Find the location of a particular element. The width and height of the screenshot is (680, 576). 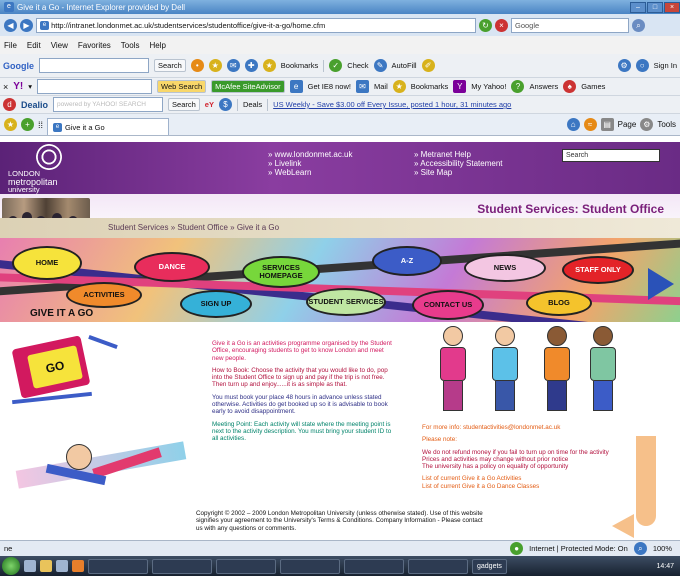

dealio-search-input: powered by YAHOO! SEARCH is located at coordinates (108, 104).